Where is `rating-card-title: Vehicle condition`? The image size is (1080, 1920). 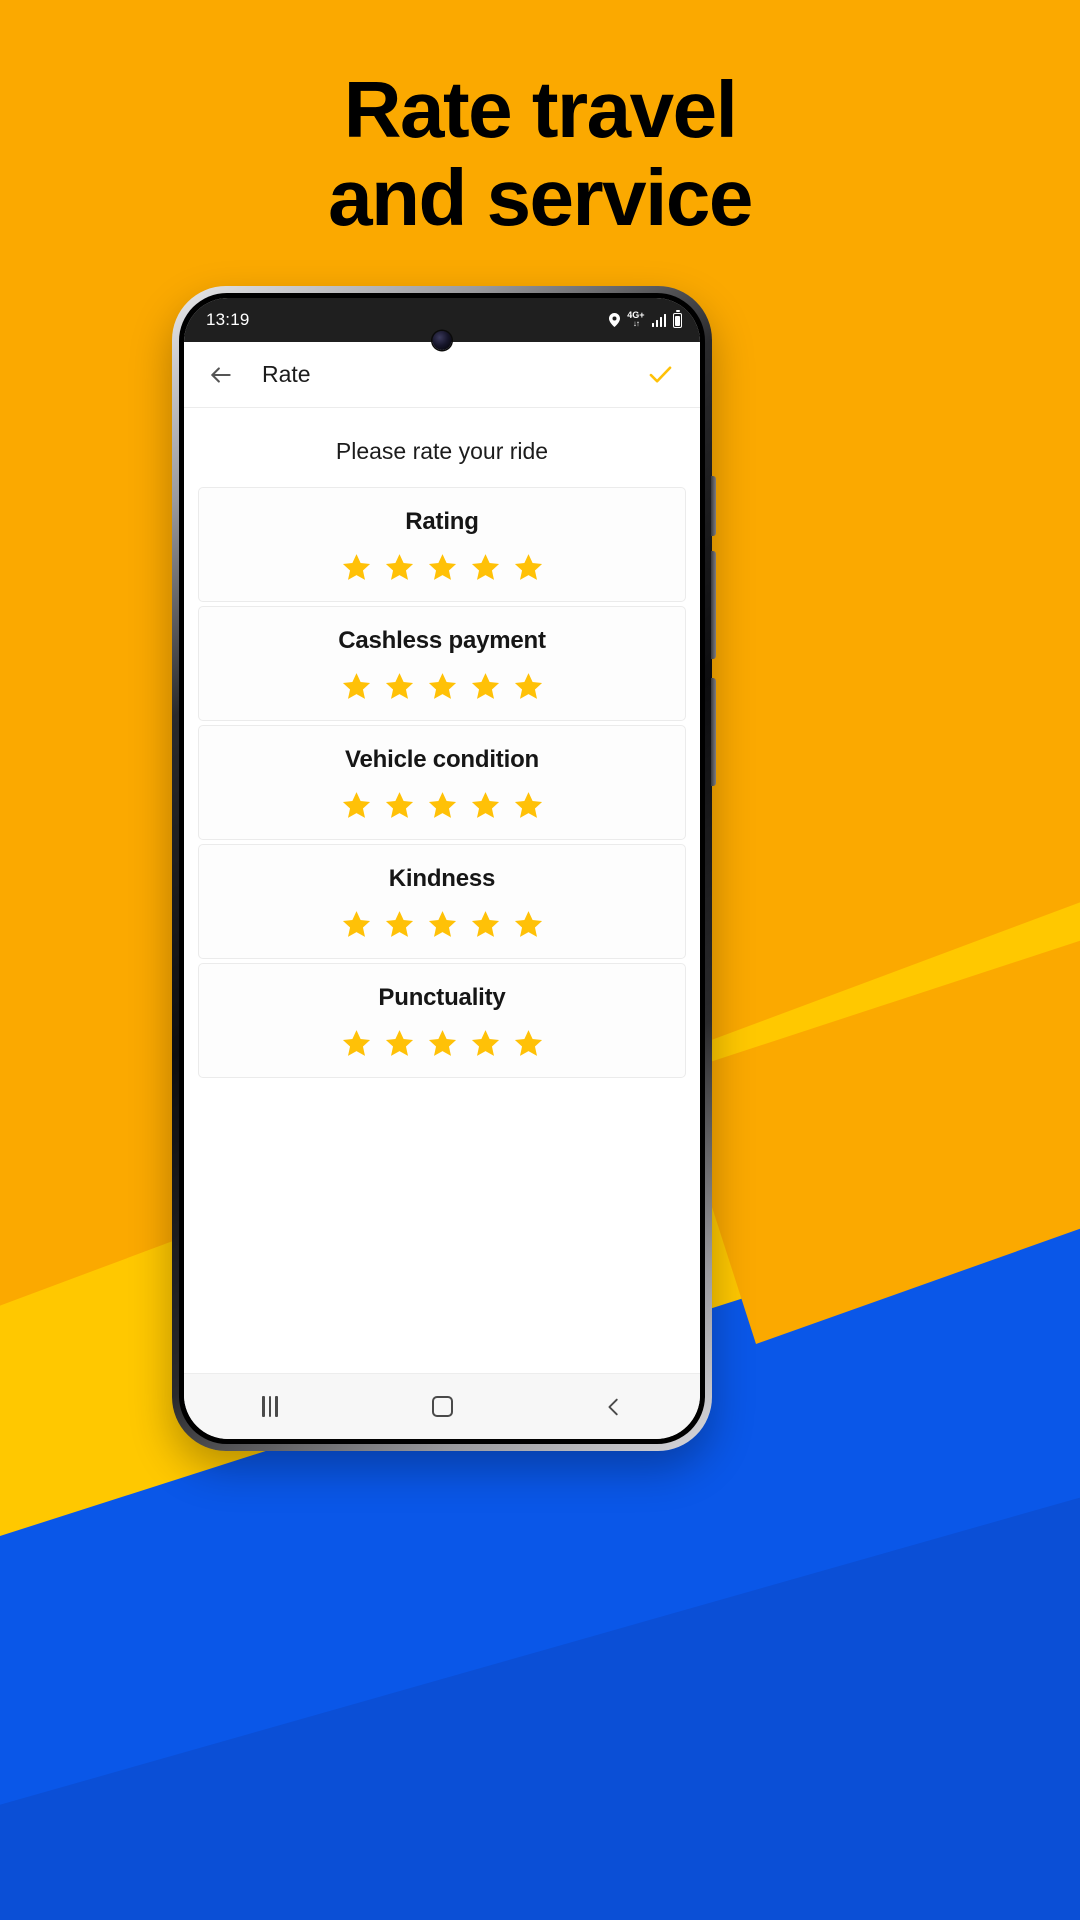
rating-card-title: Vehicle condition is located at coordinates (442, 759).